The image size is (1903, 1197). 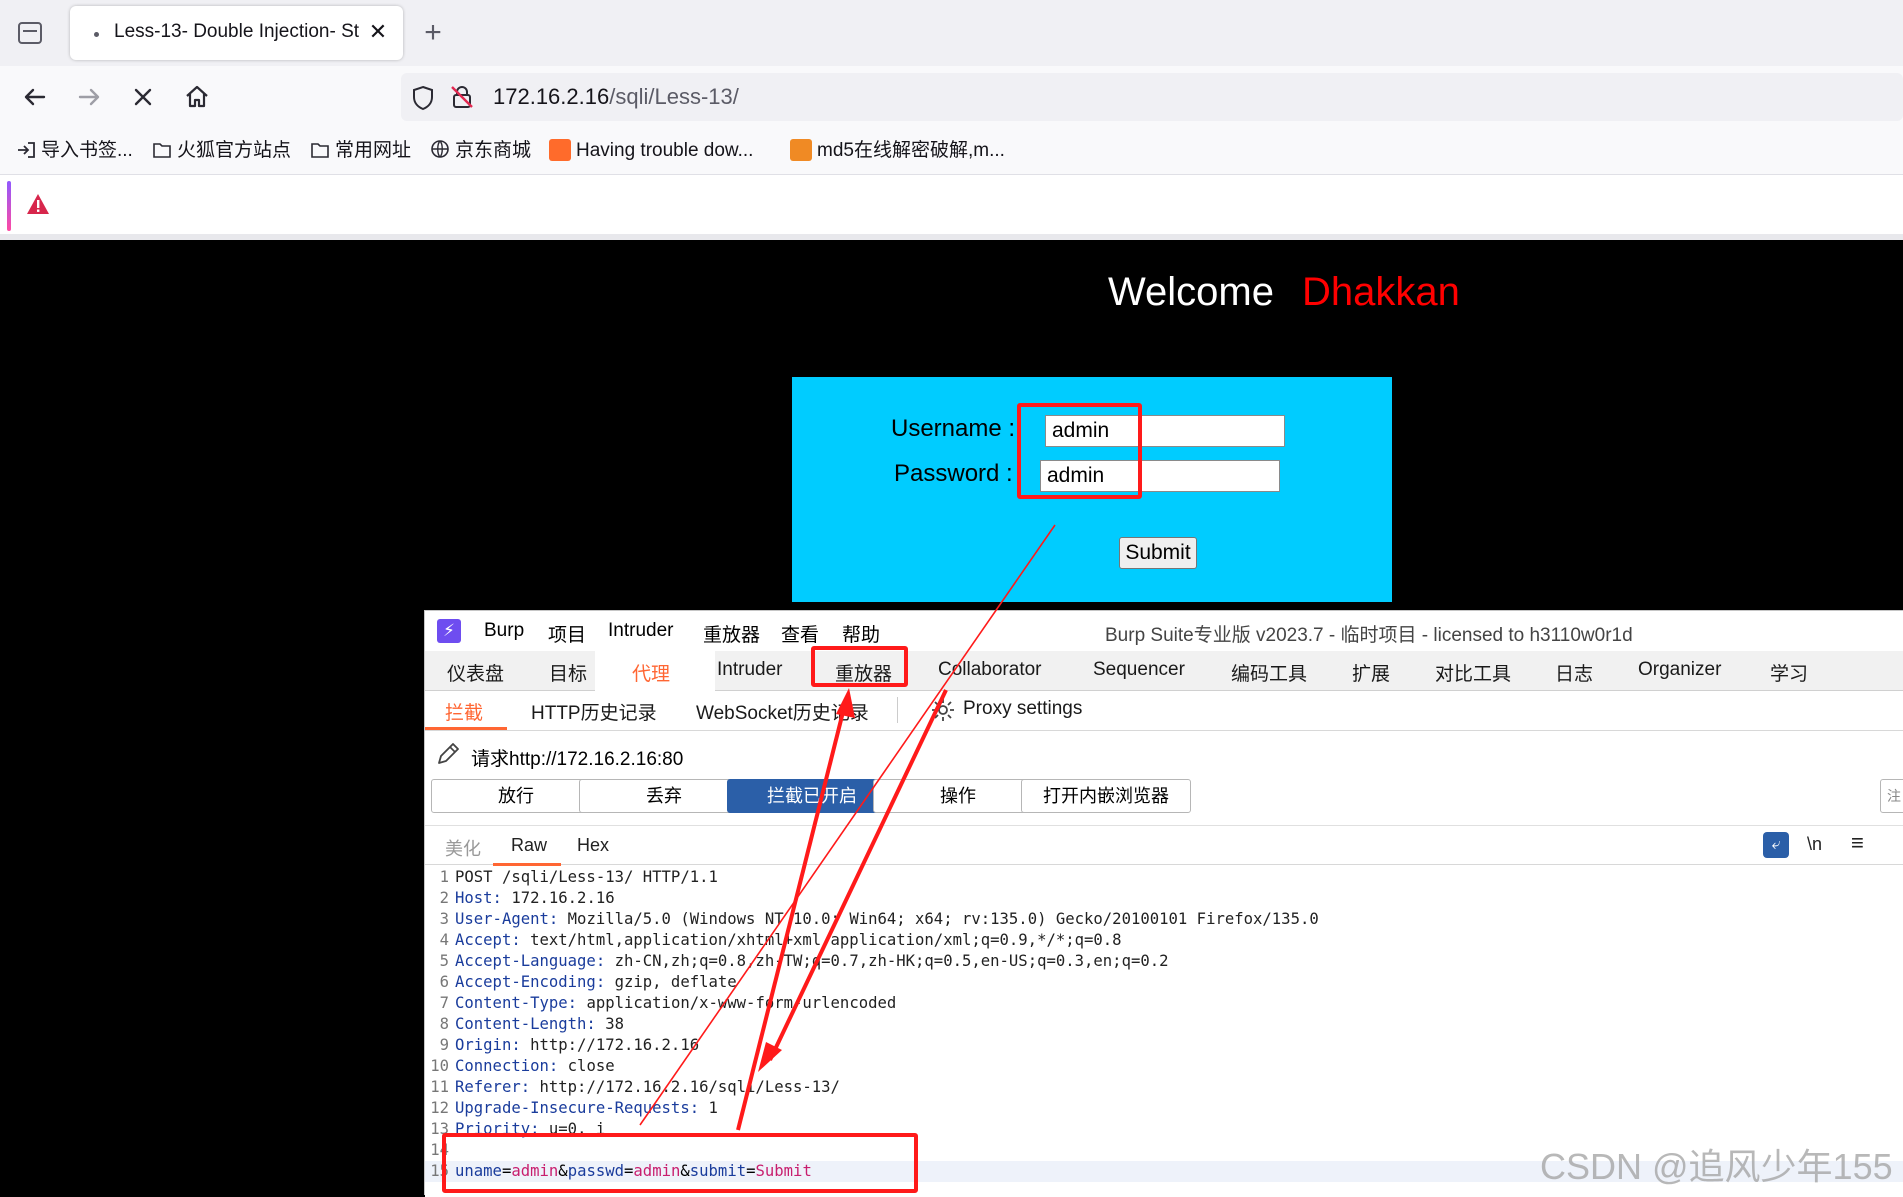 I want to click on annotation-thin-line, so click(x=847, y=825).